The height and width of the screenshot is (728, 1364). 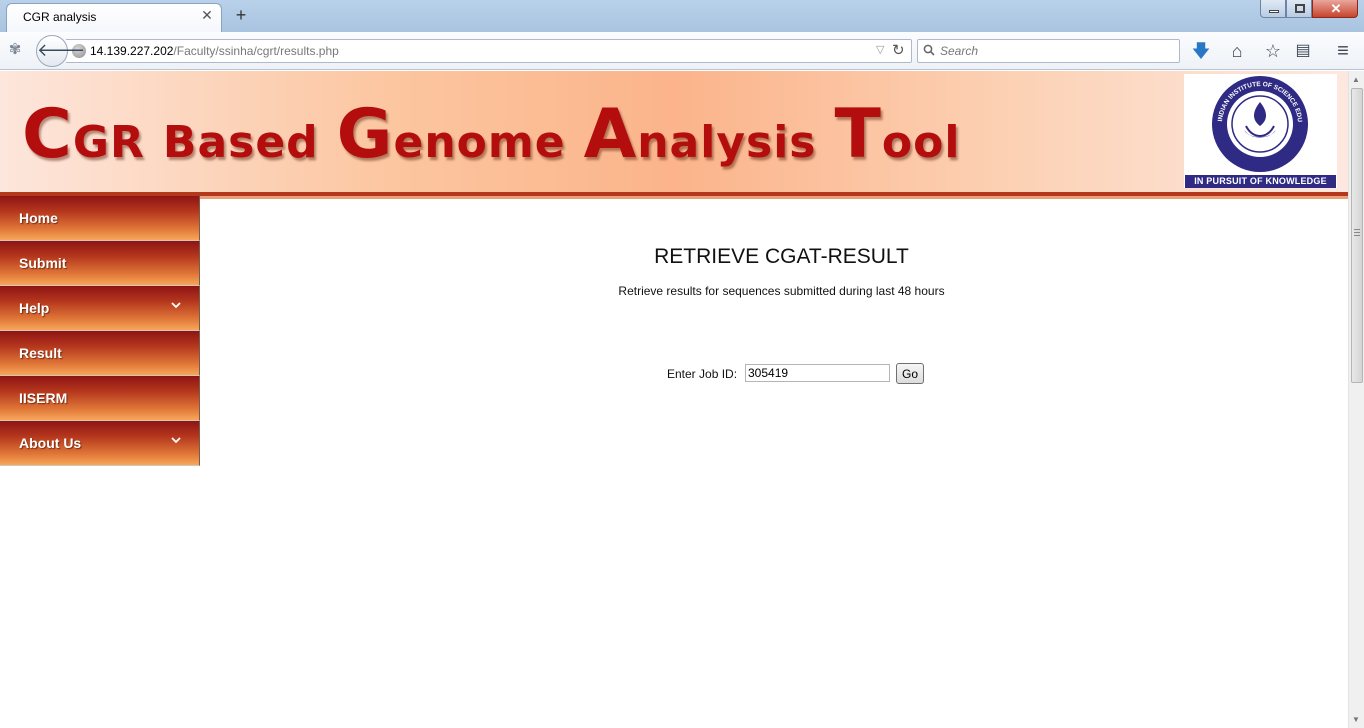 I want to click on sidebar-item-home: Home, so click(x=100, y=218).